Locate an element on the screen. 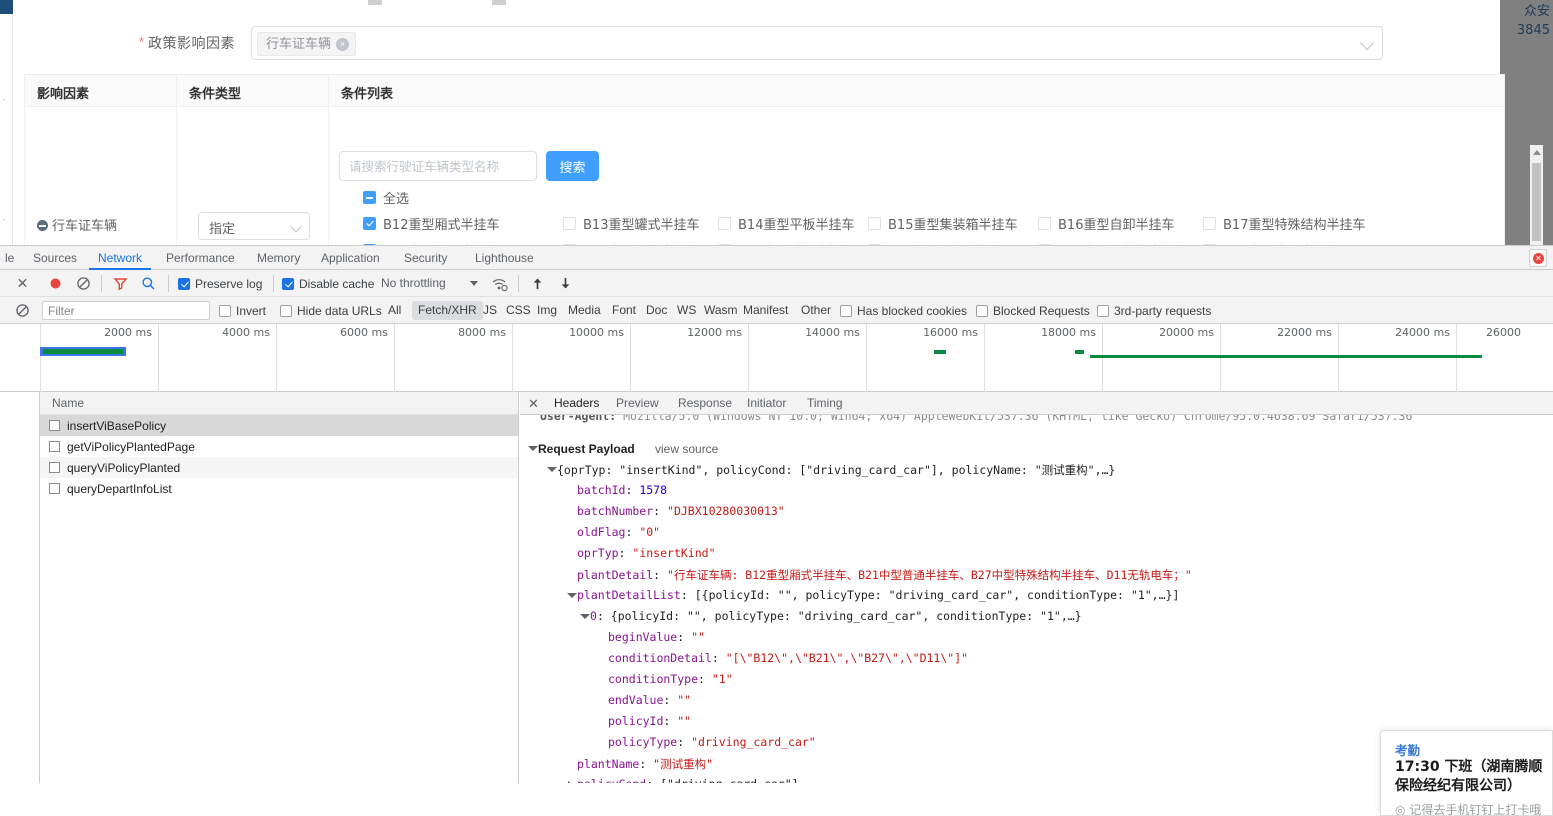 Image resolution: width=1553 pixels, height=816 pixels. policy-factor-label: 政策影响因素 is located at coordinates (191, 44).